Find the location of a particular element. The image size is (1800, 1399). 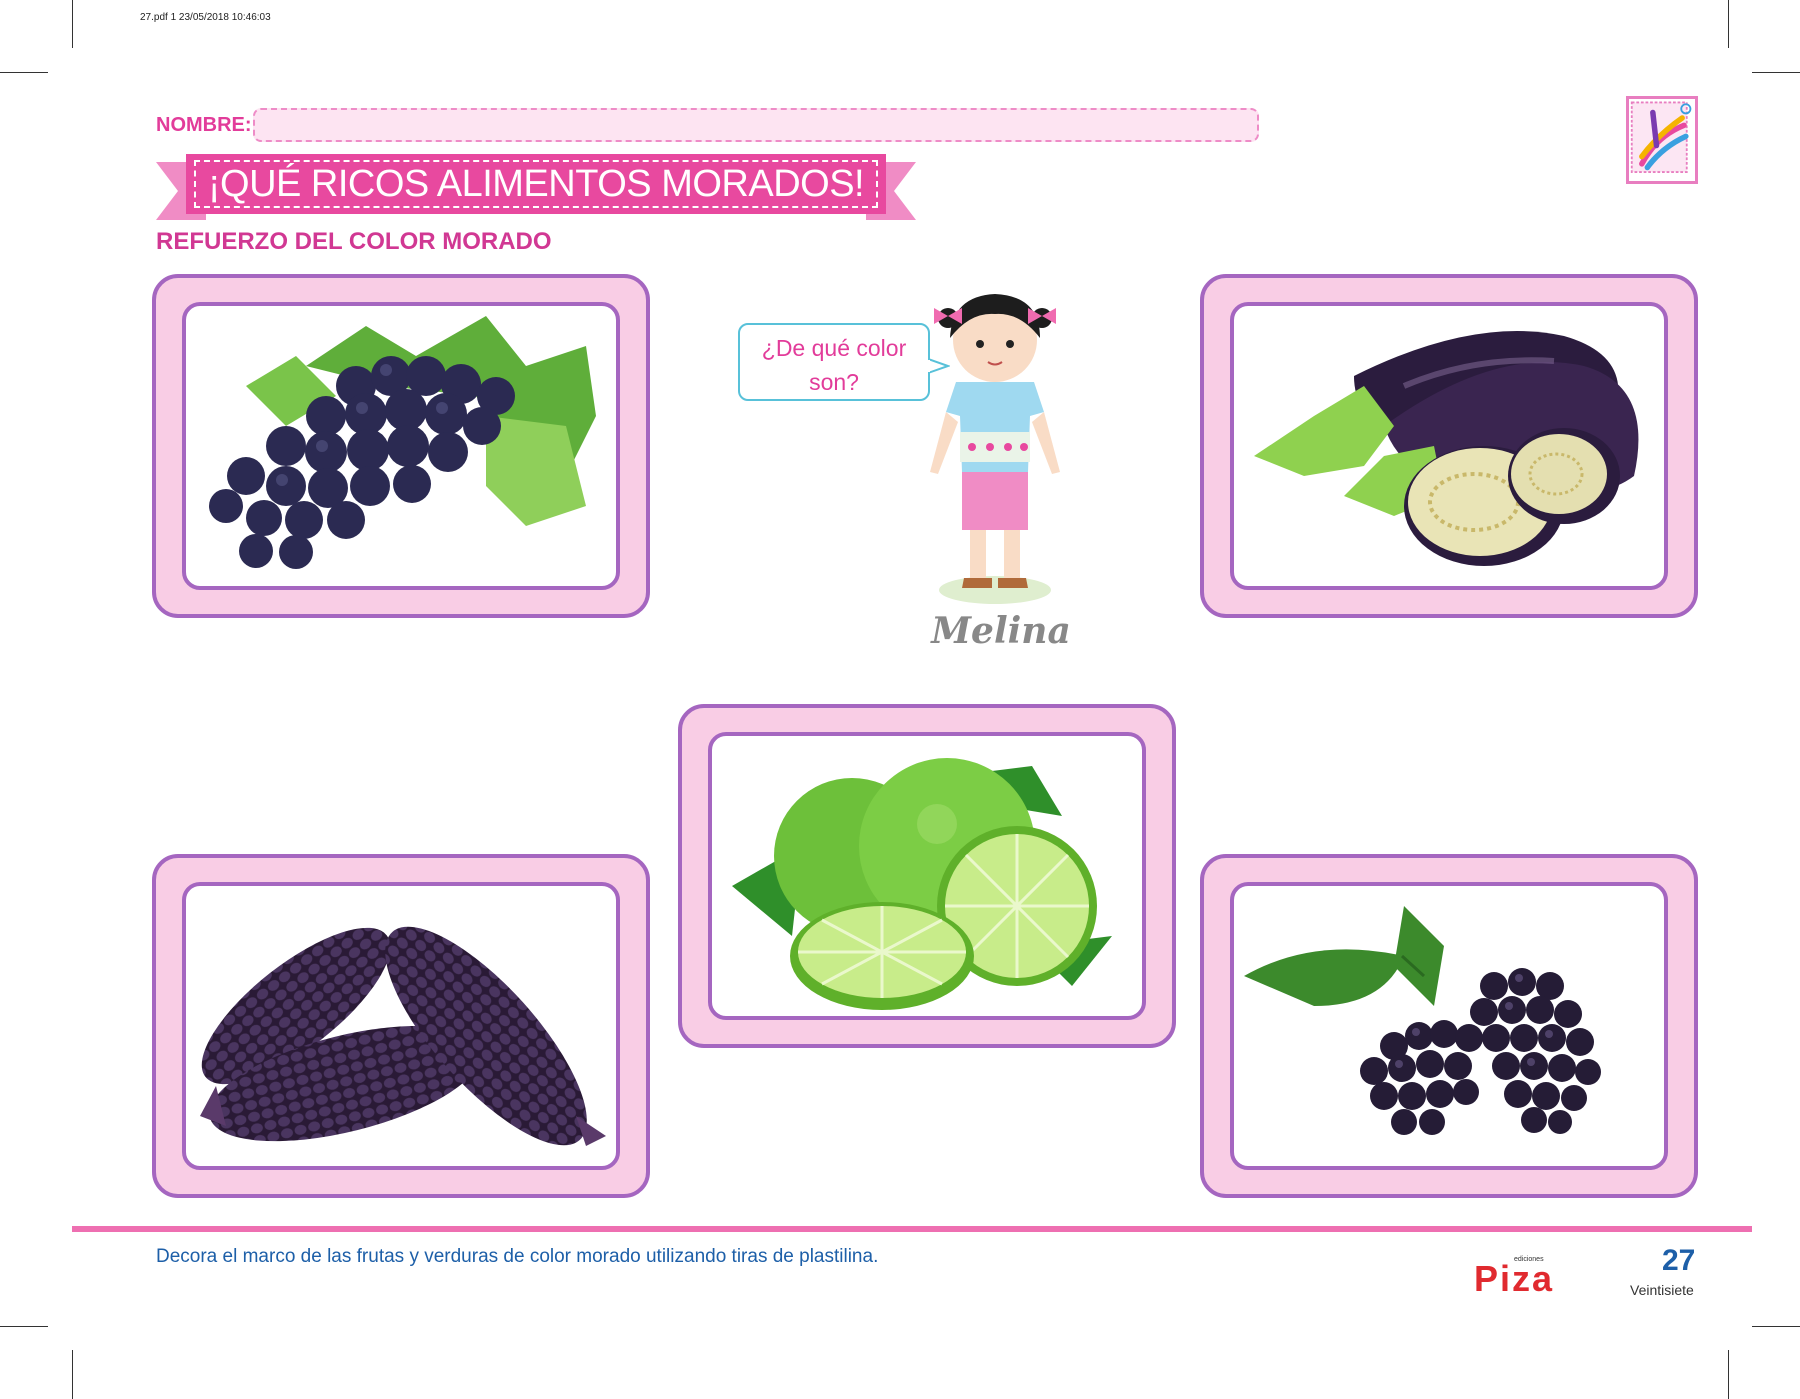

eggplant-icon is located at coordinates (1446, 448).